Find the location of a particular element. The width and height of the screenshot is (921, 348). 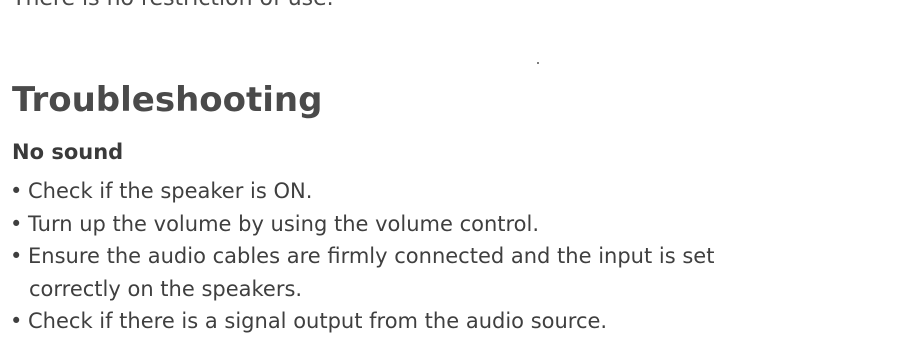

previous-section-text: There is no restriction of use. is located at coordinates (173, 6).